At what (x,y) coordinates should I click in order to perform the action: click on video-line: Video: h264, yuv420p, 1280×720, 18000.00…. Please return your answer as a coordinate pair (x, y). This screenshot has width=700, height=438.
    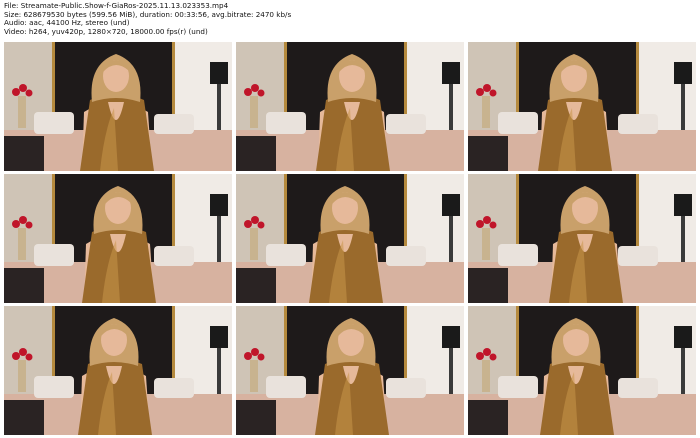
    Looking at the image, I should click on (106, 31).